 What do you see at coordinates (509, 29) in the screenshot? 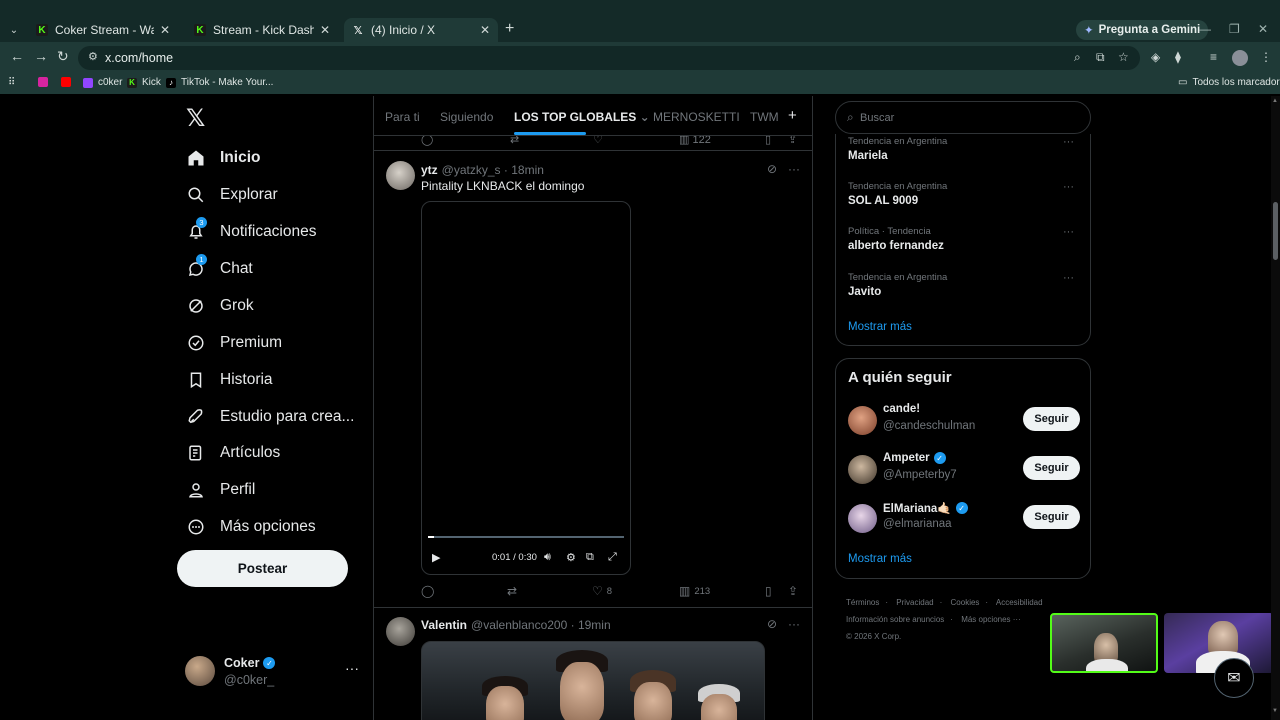
I see `new-tab-button: +` at bounding box center [509, 29].